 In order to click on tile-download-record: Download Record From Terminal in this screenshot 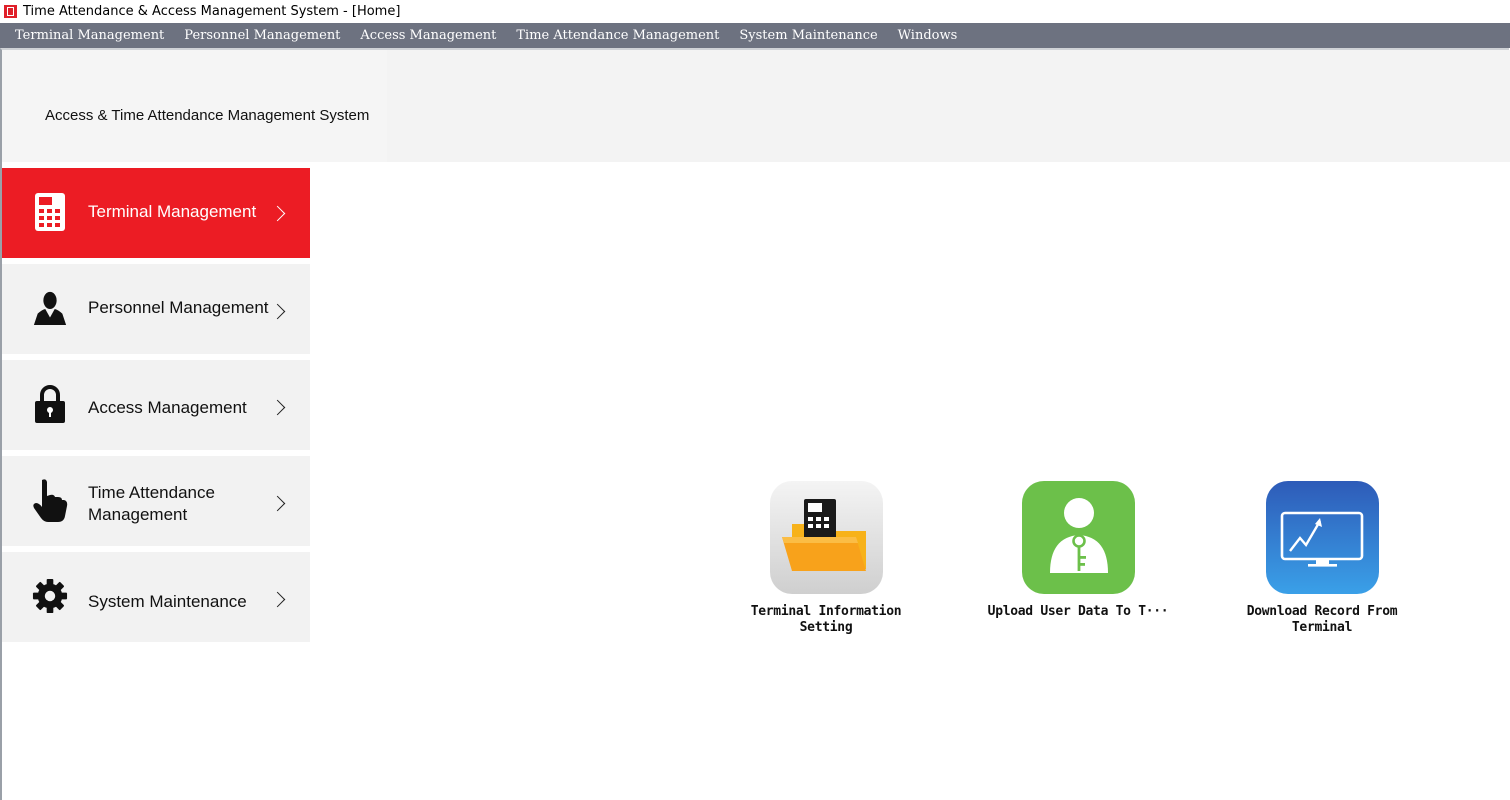, I will do `click(1322, 558)`.